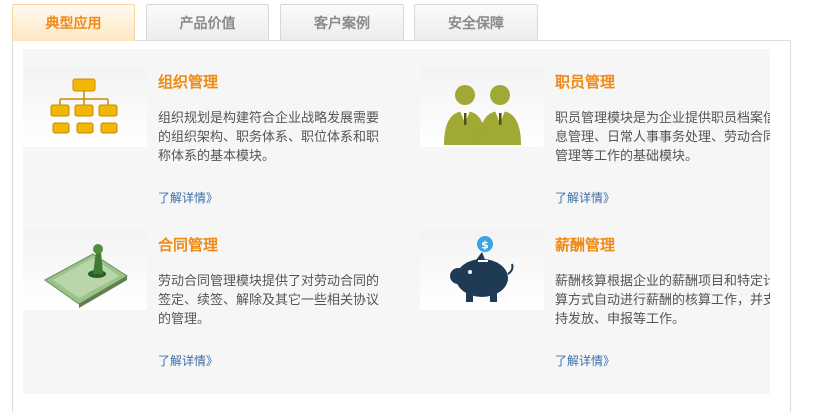  Describe the element at coordinates (585, 82) in the screenshot. I see `card-title: 职员管理` at that location.